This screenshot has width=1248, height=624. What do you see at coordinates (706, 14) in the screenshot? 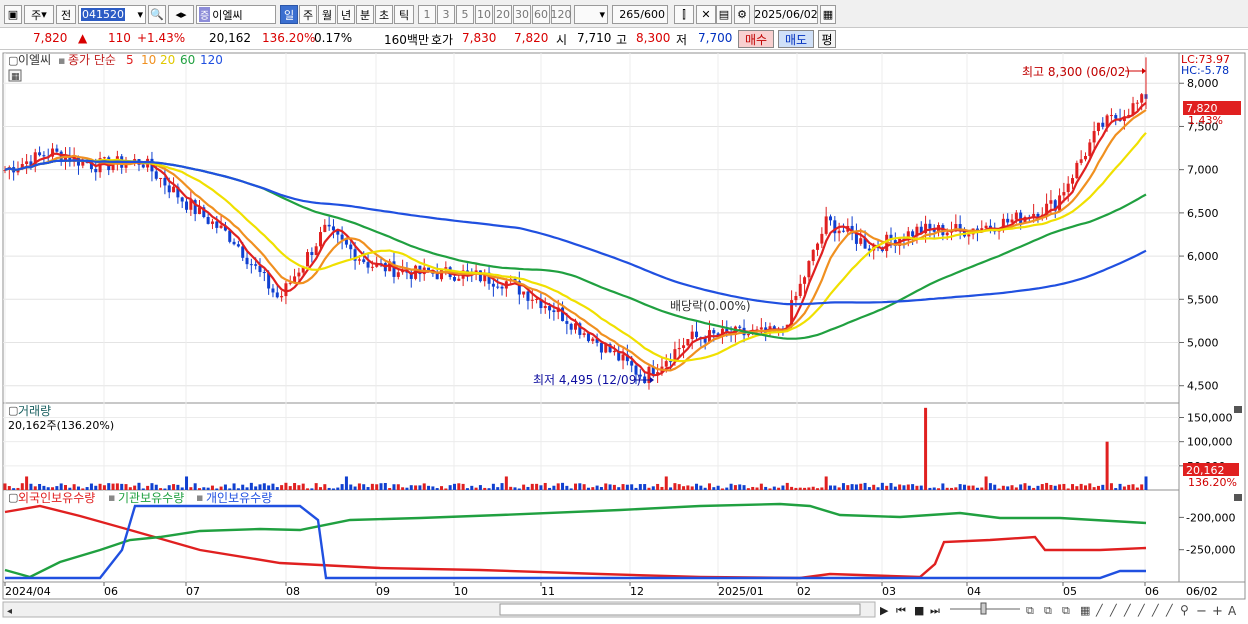
I see `crosshair-icon: ✕` at bounding box center [706, 14].